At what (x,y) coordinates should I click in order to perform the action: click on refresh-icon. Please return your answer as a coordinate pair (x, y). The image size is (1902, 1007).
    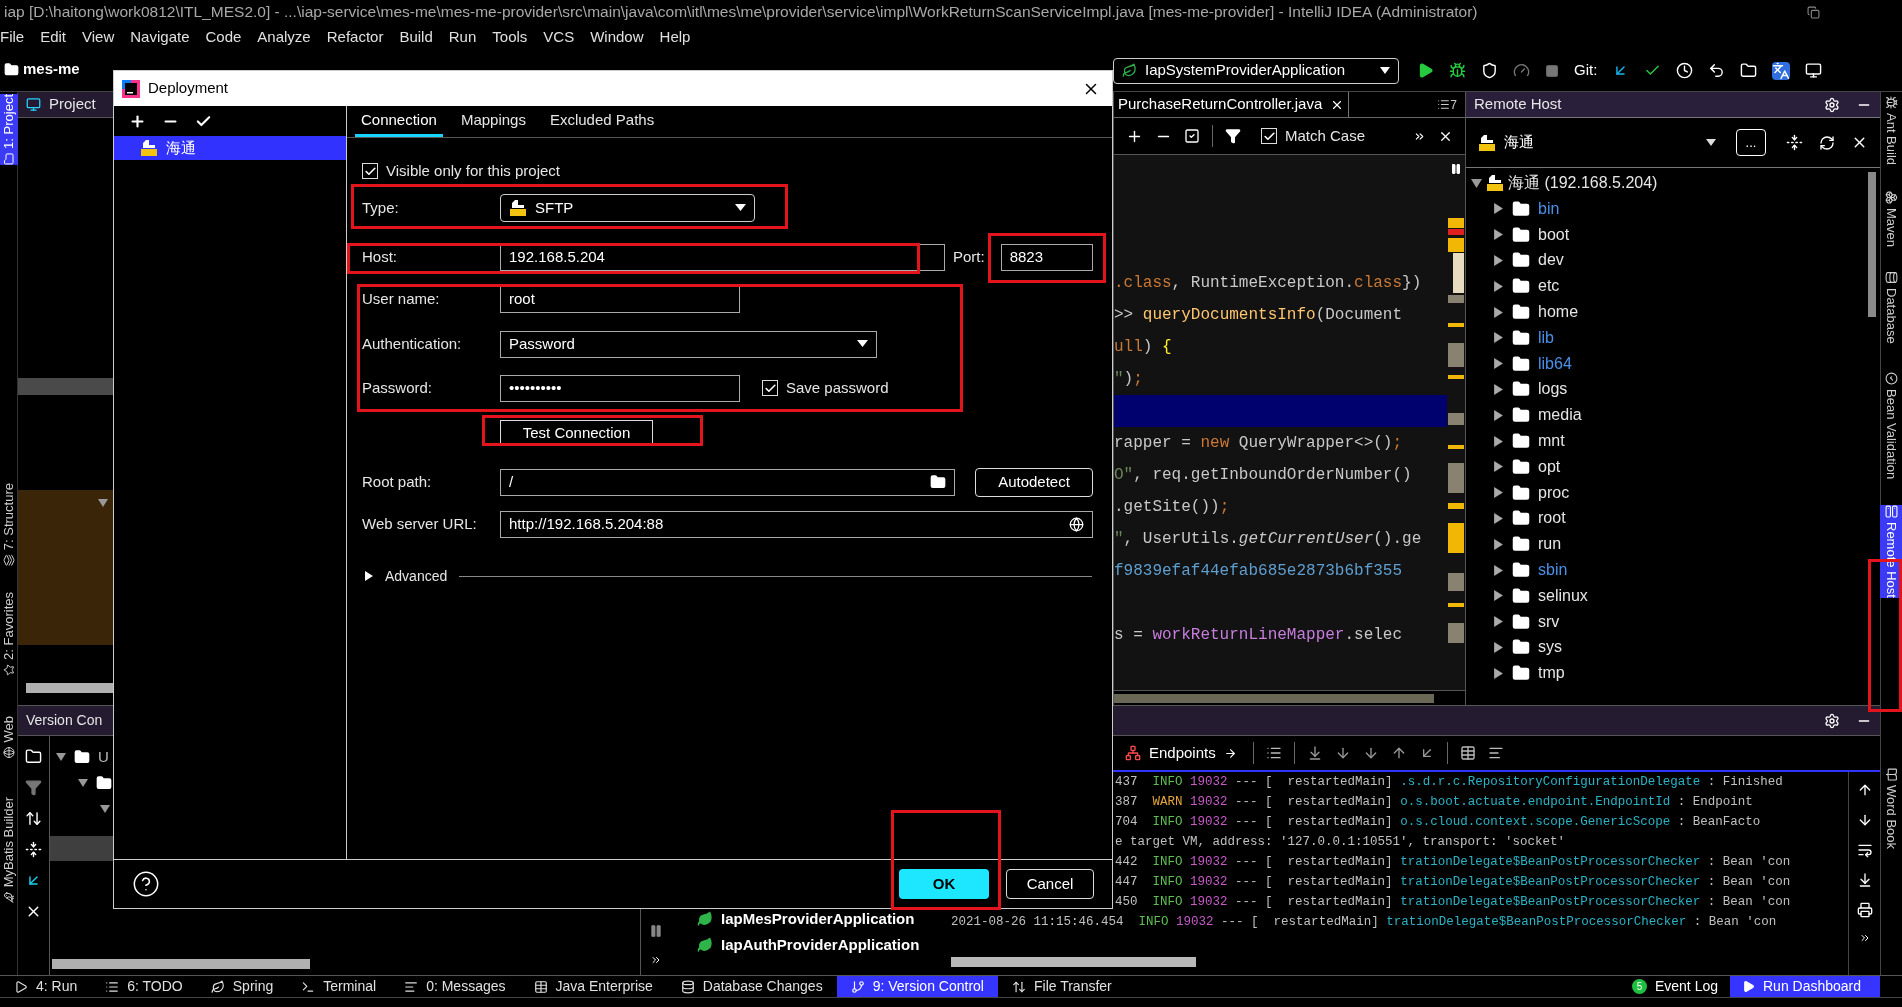
    Looking at the image, I should click on (1827, 142).